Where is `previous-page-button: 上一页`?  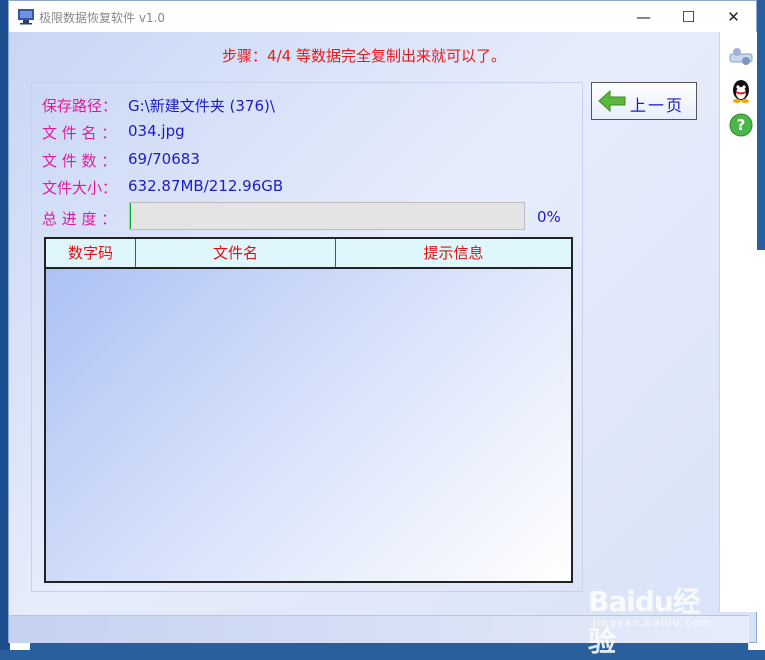 previous-page-button: 上一页 is located at coordinates (644, 101).